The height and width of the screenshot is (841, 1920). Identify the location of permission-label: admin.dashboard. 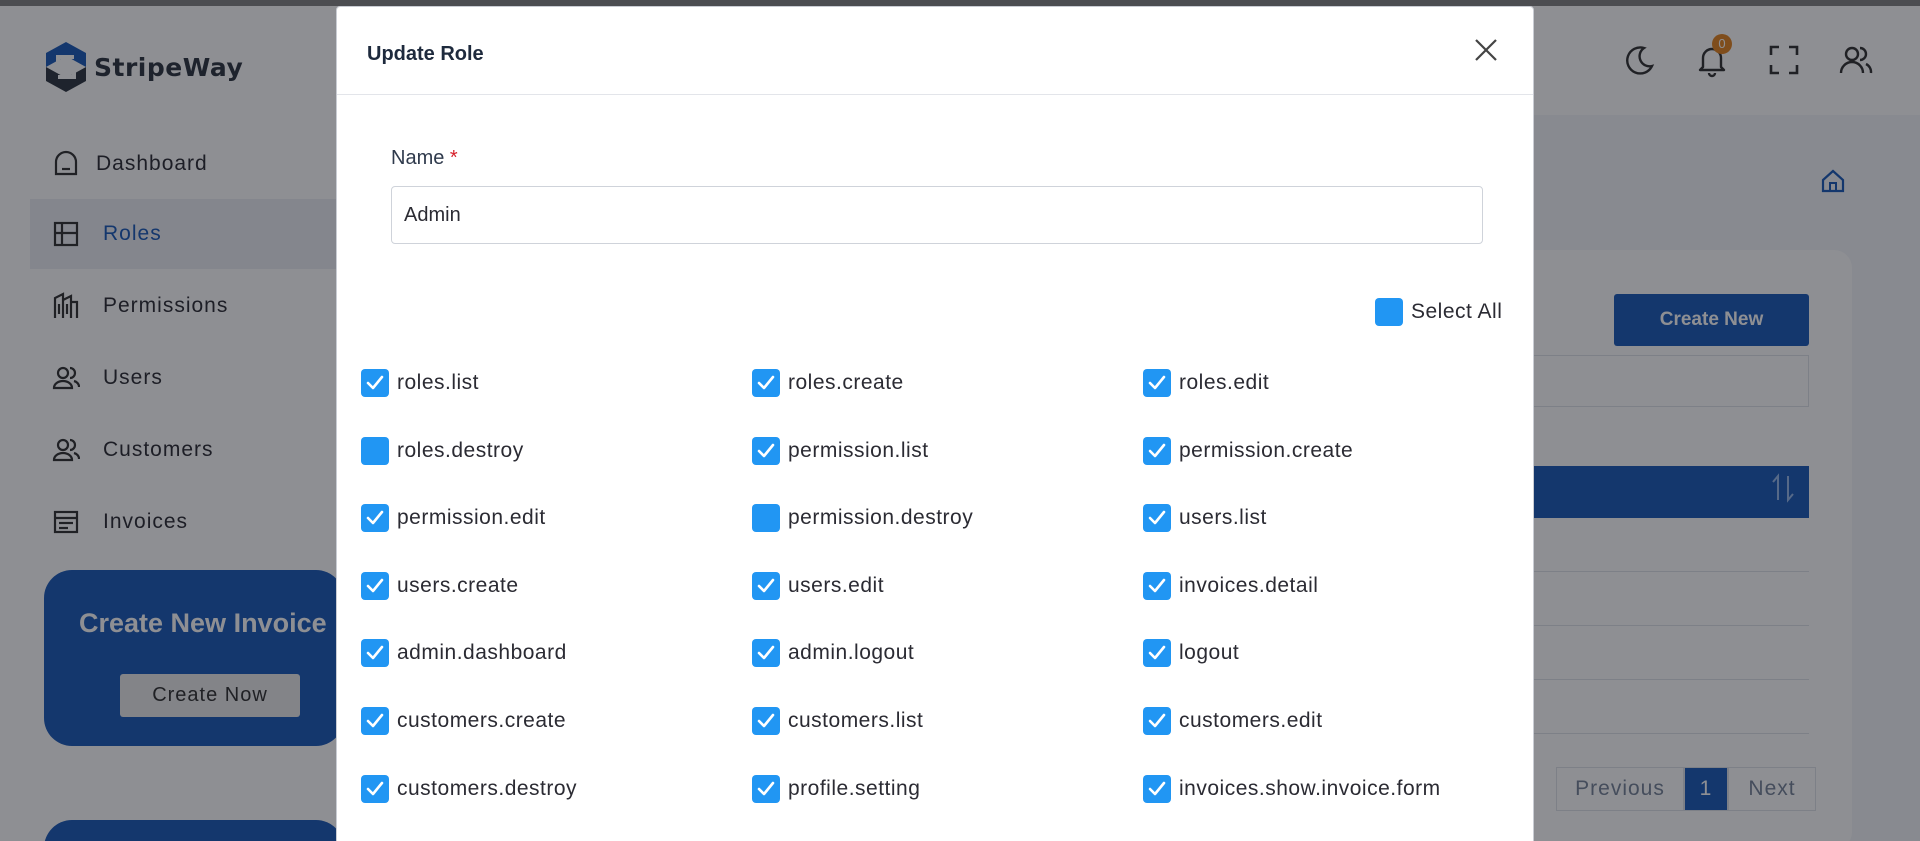
(482, 653).